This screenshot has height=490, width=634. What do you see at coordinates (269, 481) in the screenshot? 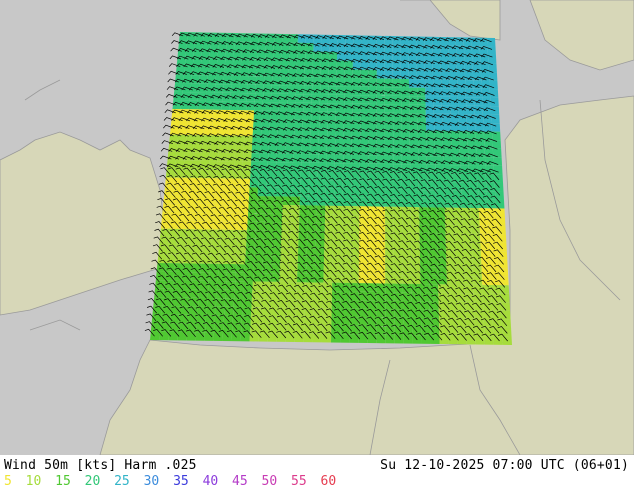
I see `legend-item: 50` at bounding box center [269, 481].